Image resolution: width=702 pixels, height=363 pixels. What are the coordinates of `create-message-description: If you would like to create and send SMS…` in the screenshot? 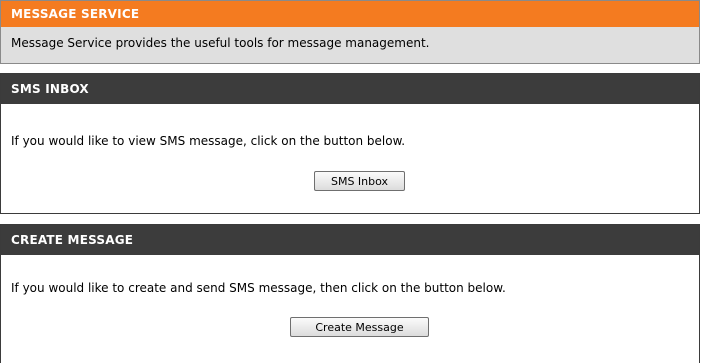 It's located at (258, 288).